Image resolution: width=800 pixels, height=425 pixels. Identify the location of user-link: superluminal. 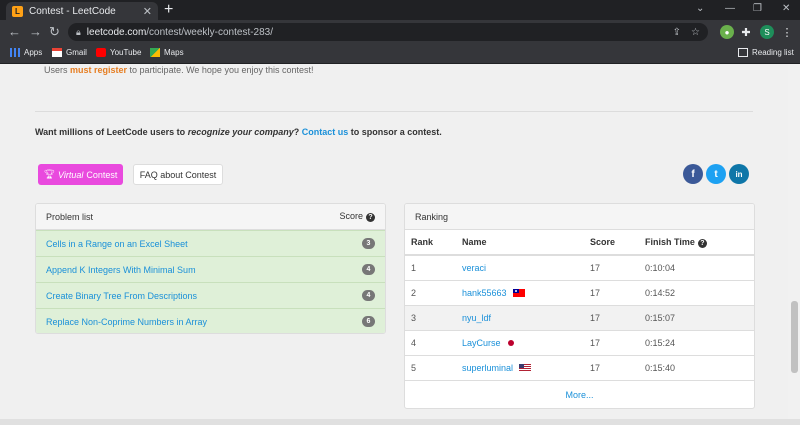
(487, 368).